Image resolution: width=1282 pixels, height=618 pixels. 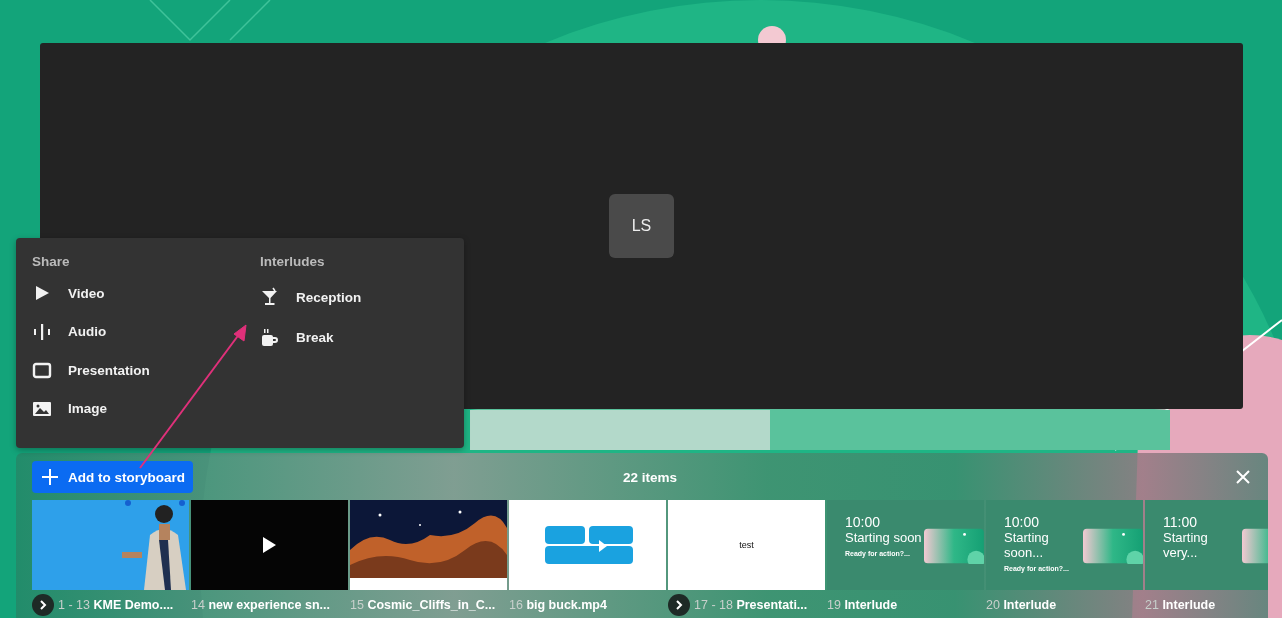 What do you see at coordinates (270, 337) in the screenshot?
I see `mug-icon` at bounding box center [270, 337].